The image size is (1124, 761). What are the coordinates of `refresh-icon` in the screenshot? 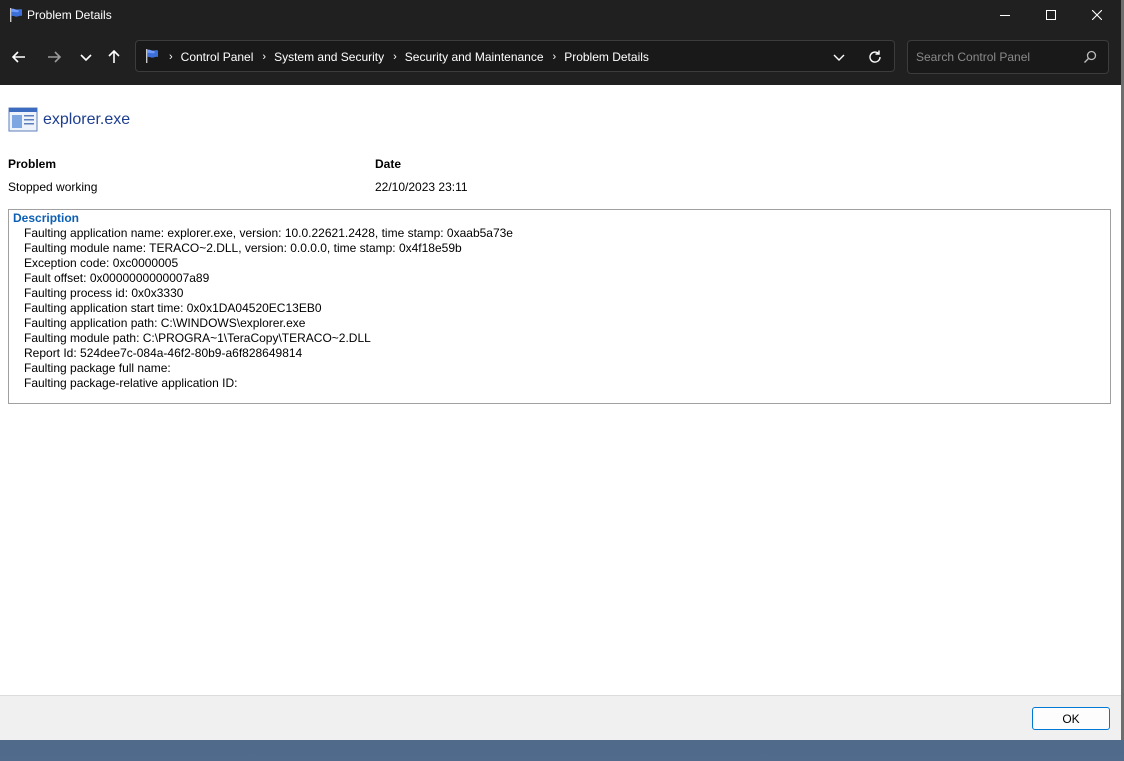 It's located at (875, 57).